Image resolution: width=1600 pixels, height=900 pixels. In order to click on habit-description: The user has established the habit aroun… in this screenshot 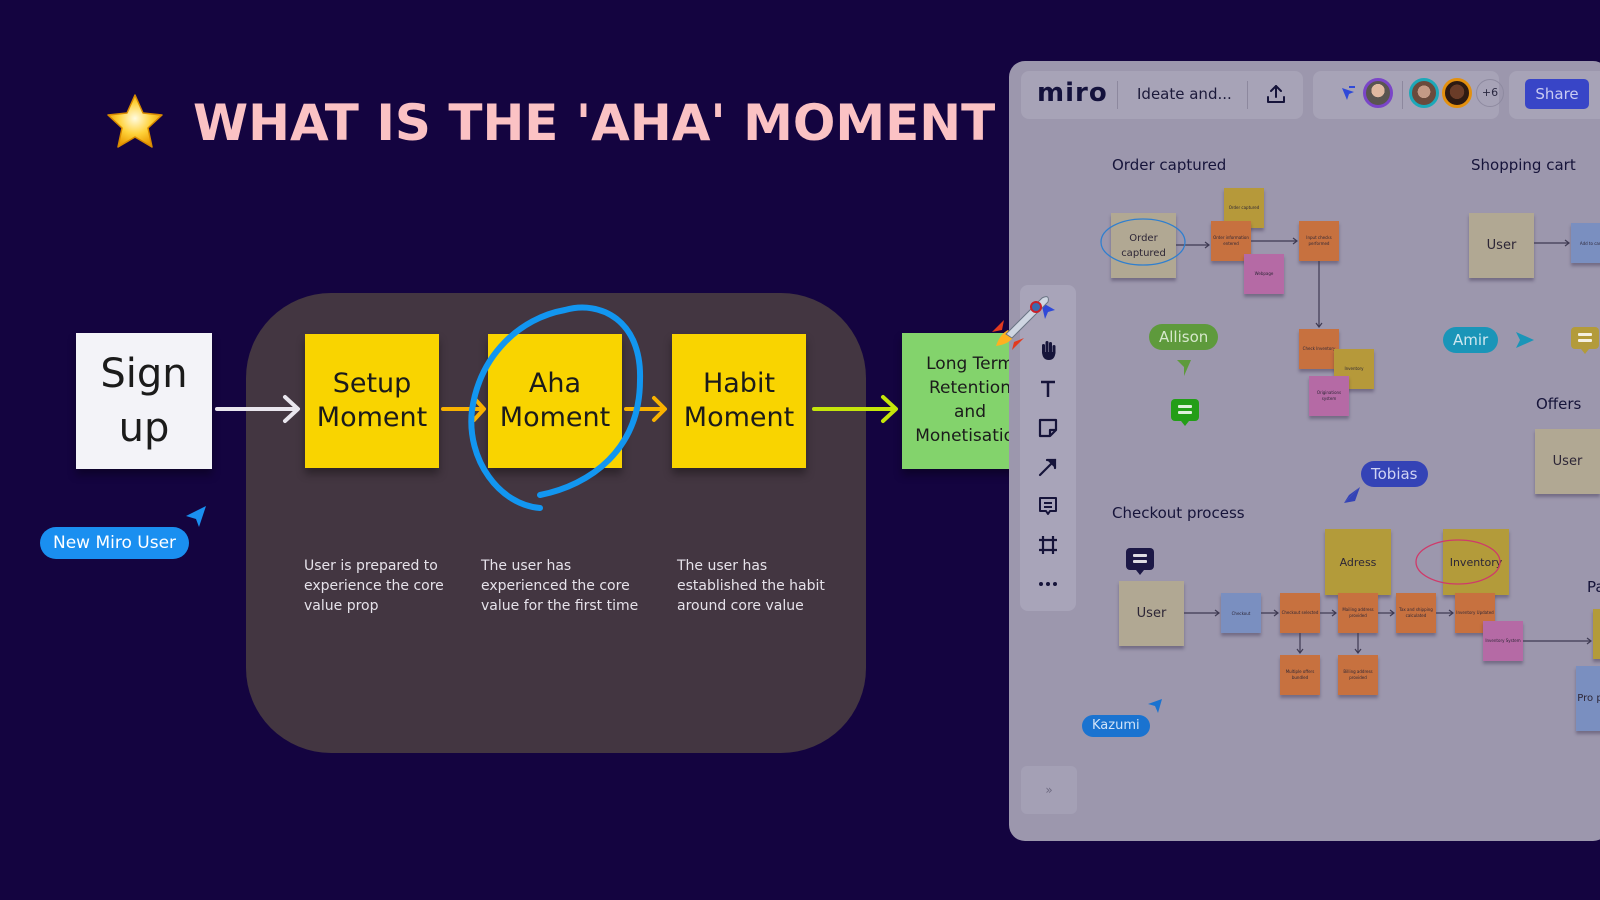, I will do `click(751, 586)`.